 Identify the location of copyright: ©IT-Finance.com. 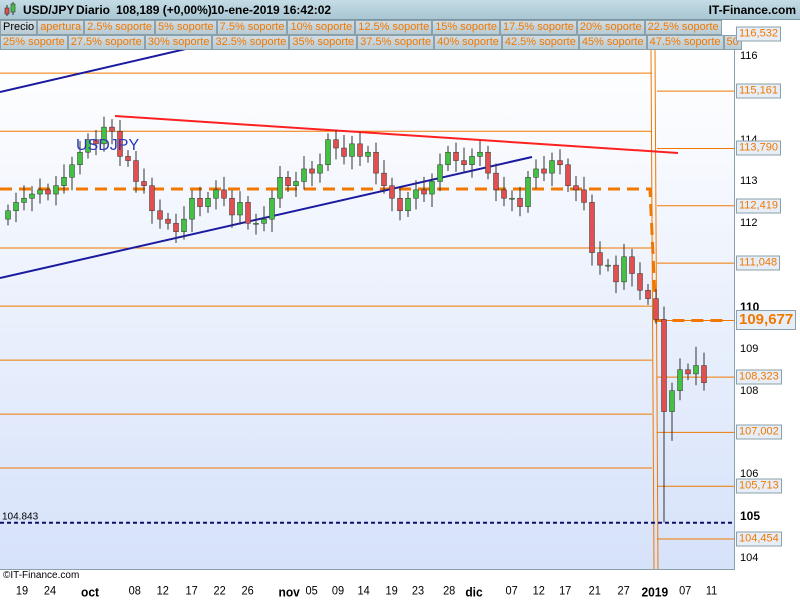
(41, 575).